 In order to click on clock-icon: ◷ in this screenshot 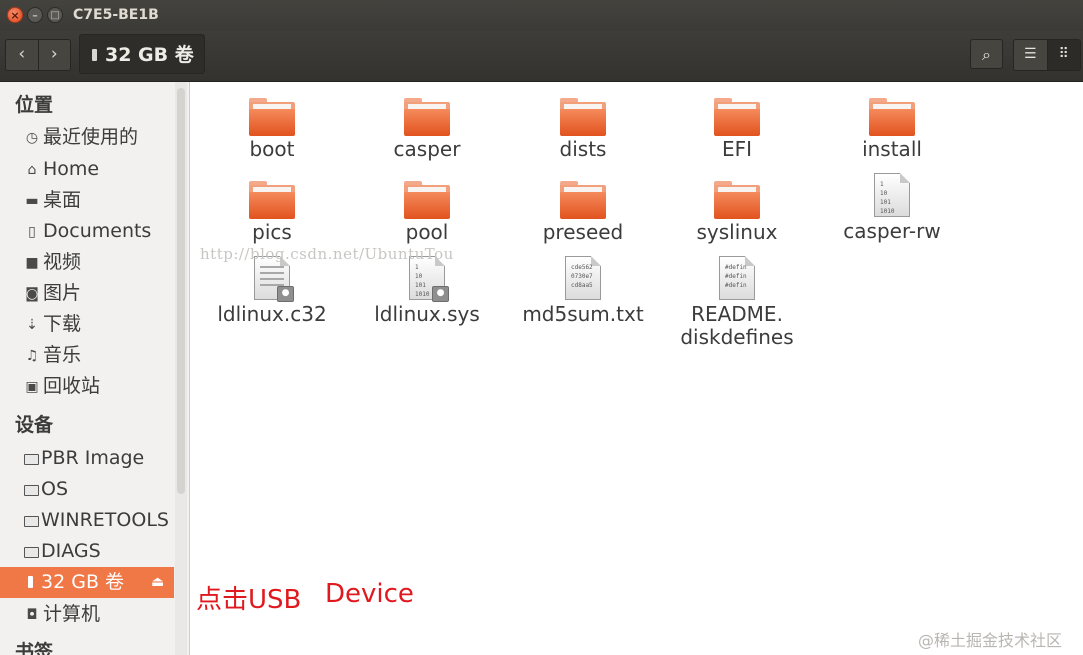, I will do `click(32, 138)`.